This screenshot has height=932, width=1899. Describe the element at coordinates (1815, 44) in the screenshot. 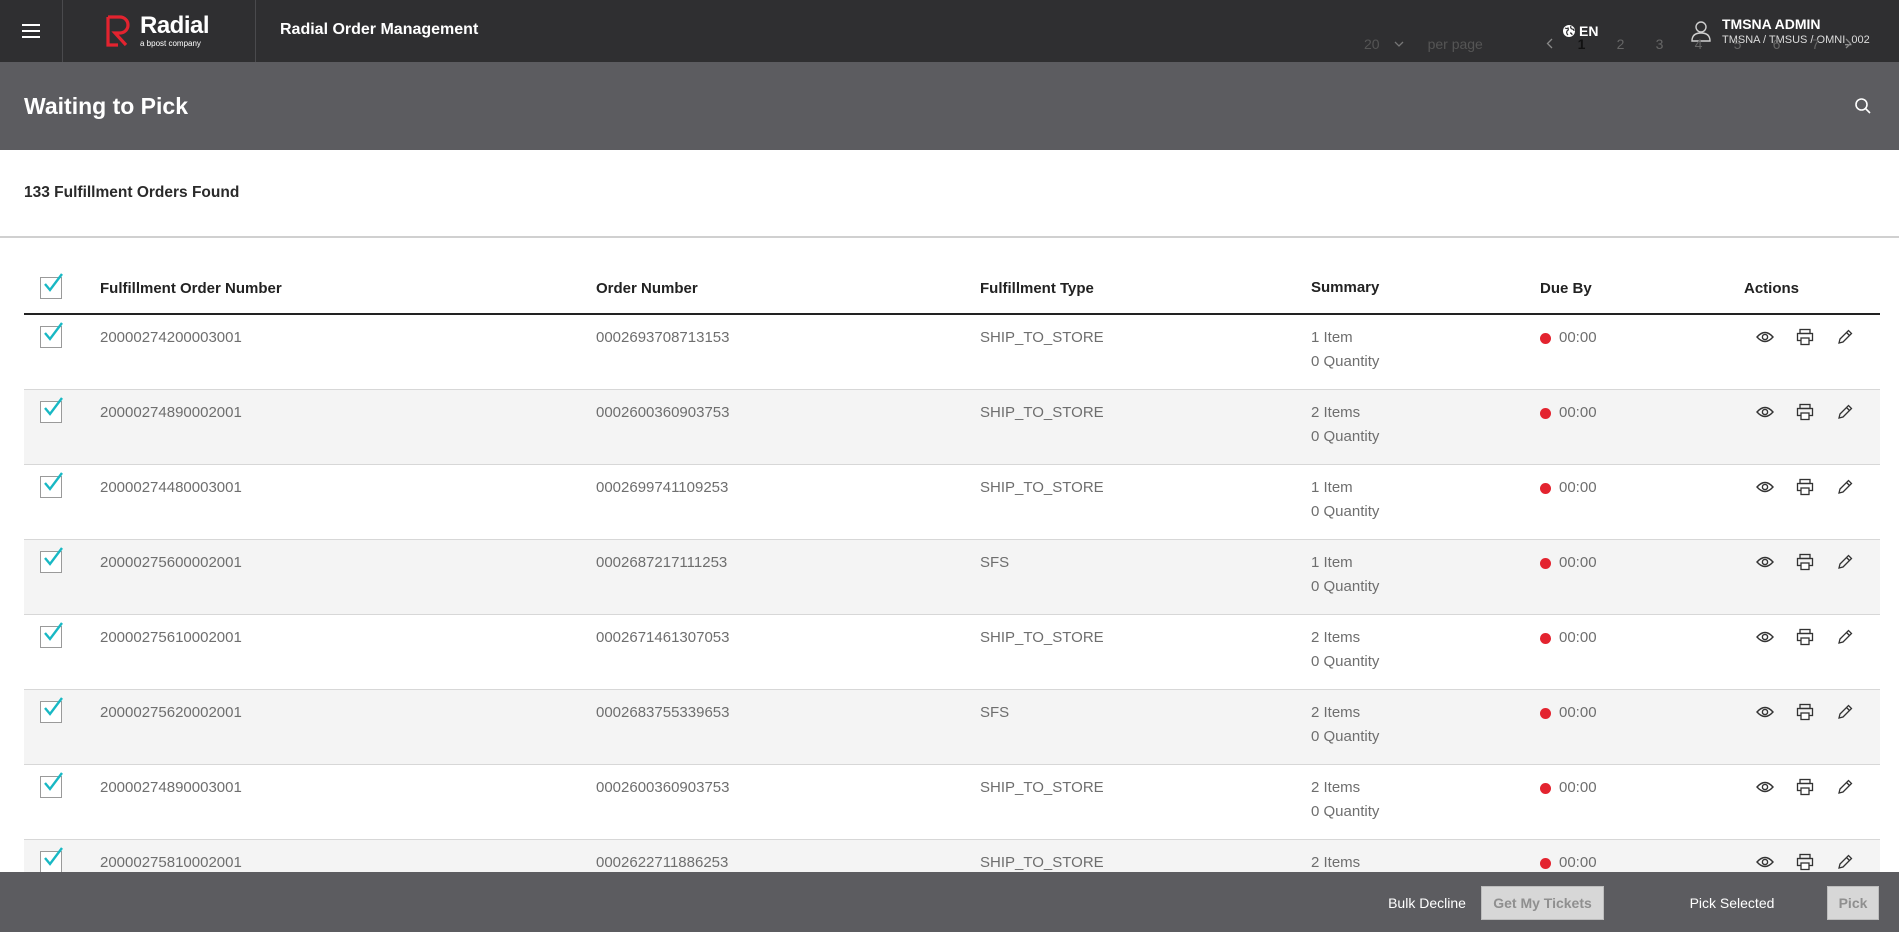

I see `page-7-button: 7` at that location.